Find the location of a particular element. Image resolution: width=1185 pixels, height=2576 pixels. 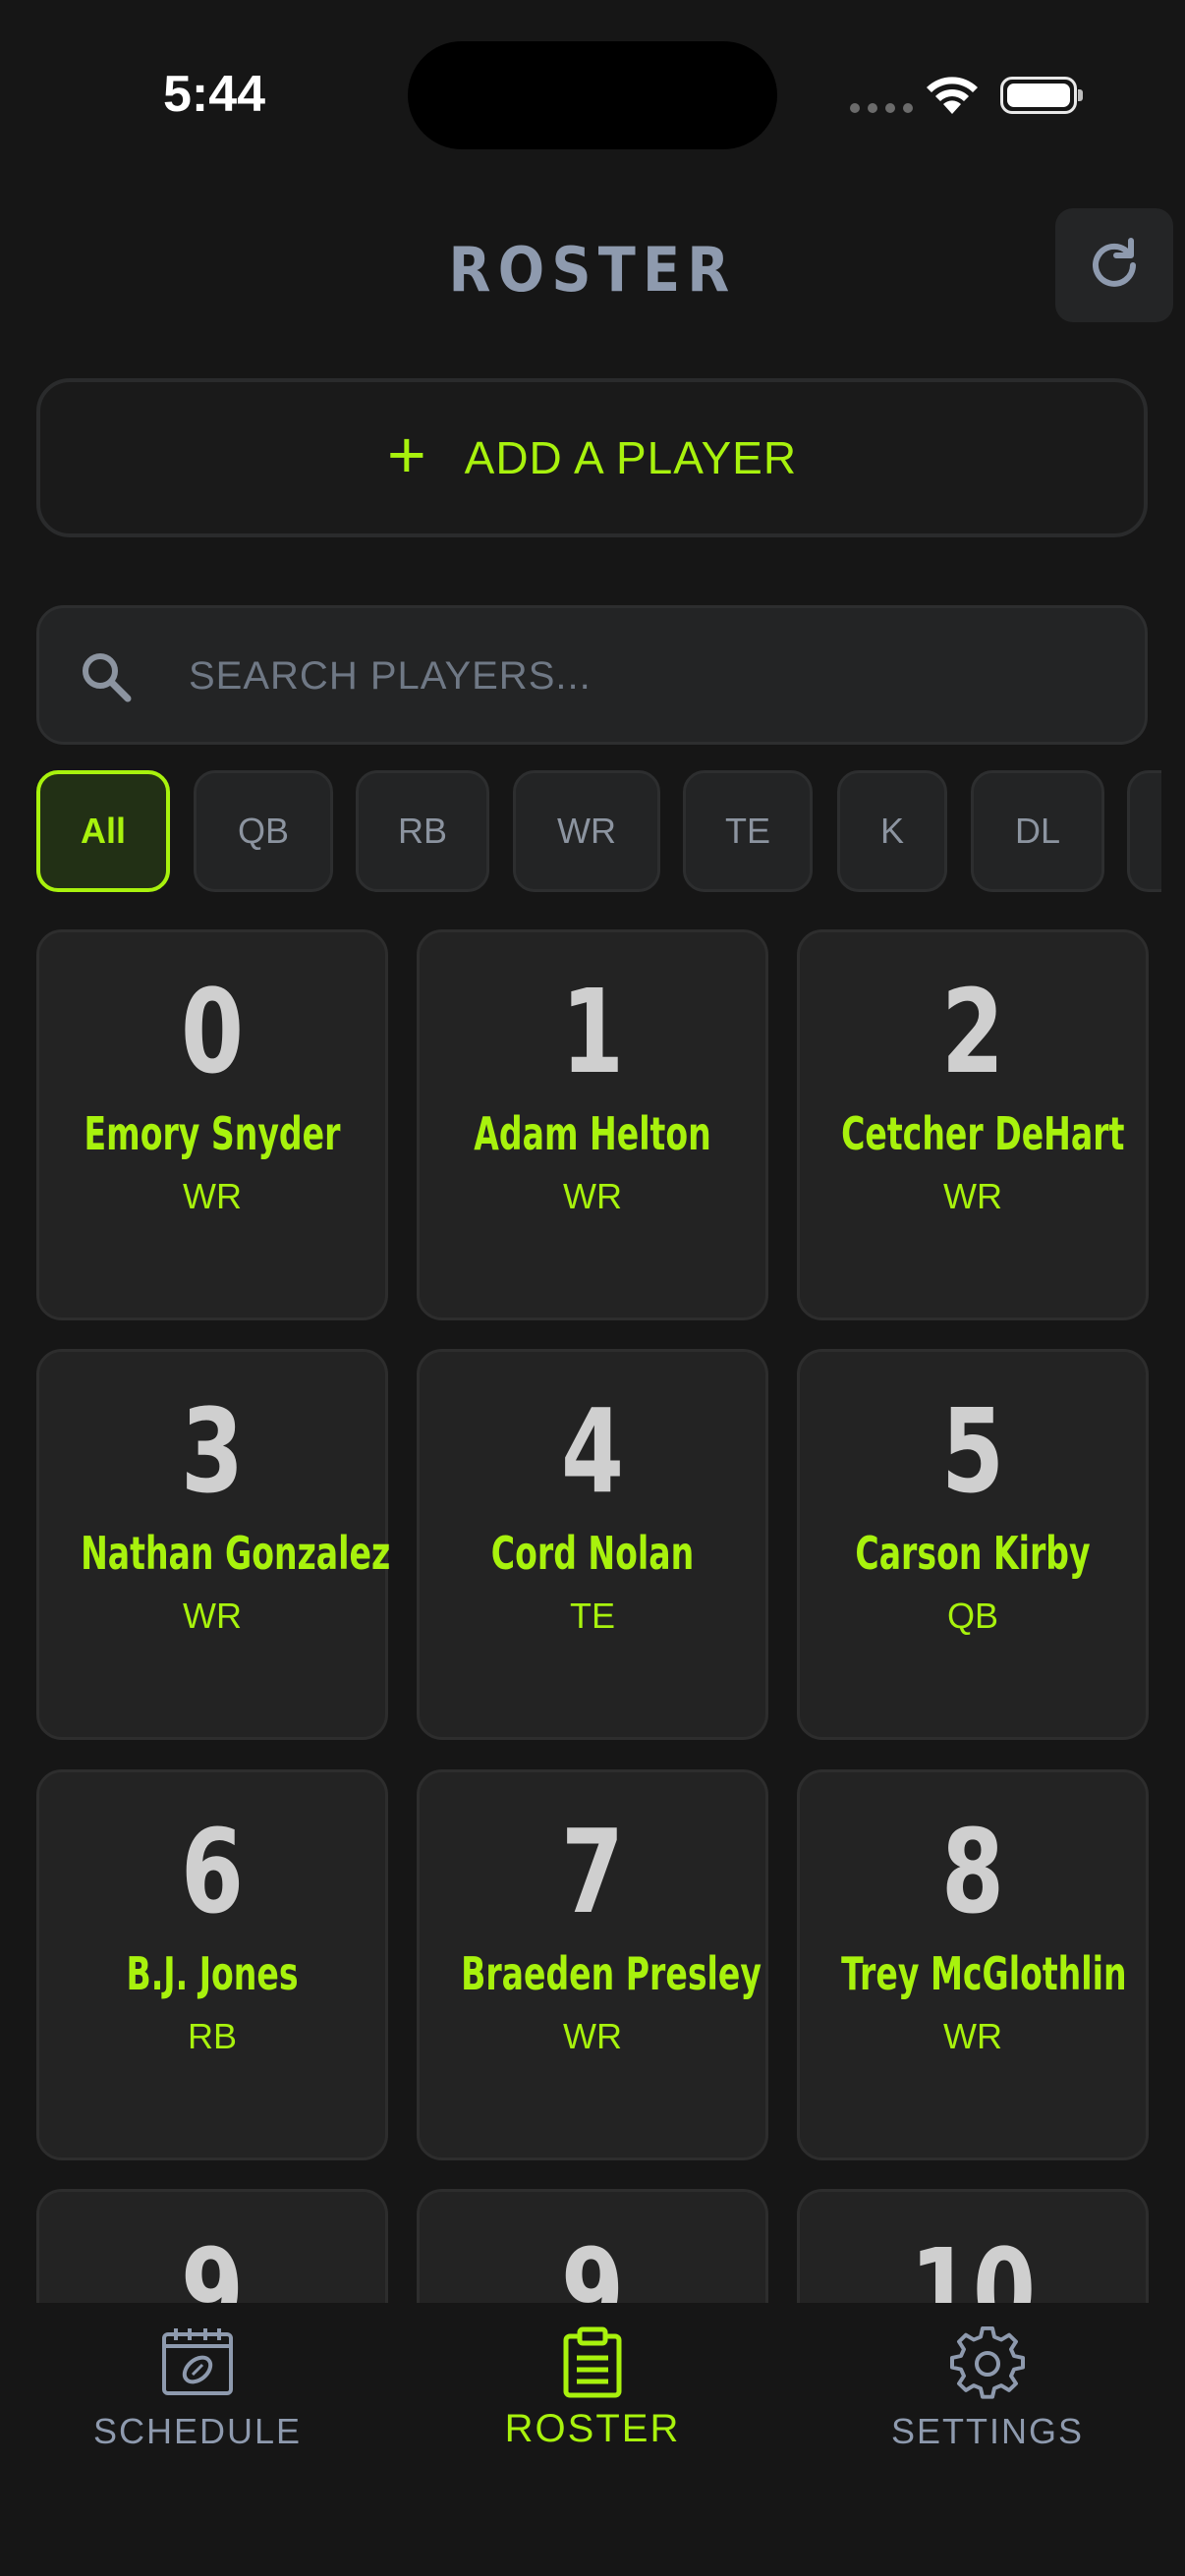

player-card: 10 is located at coordinates (973, 2246).